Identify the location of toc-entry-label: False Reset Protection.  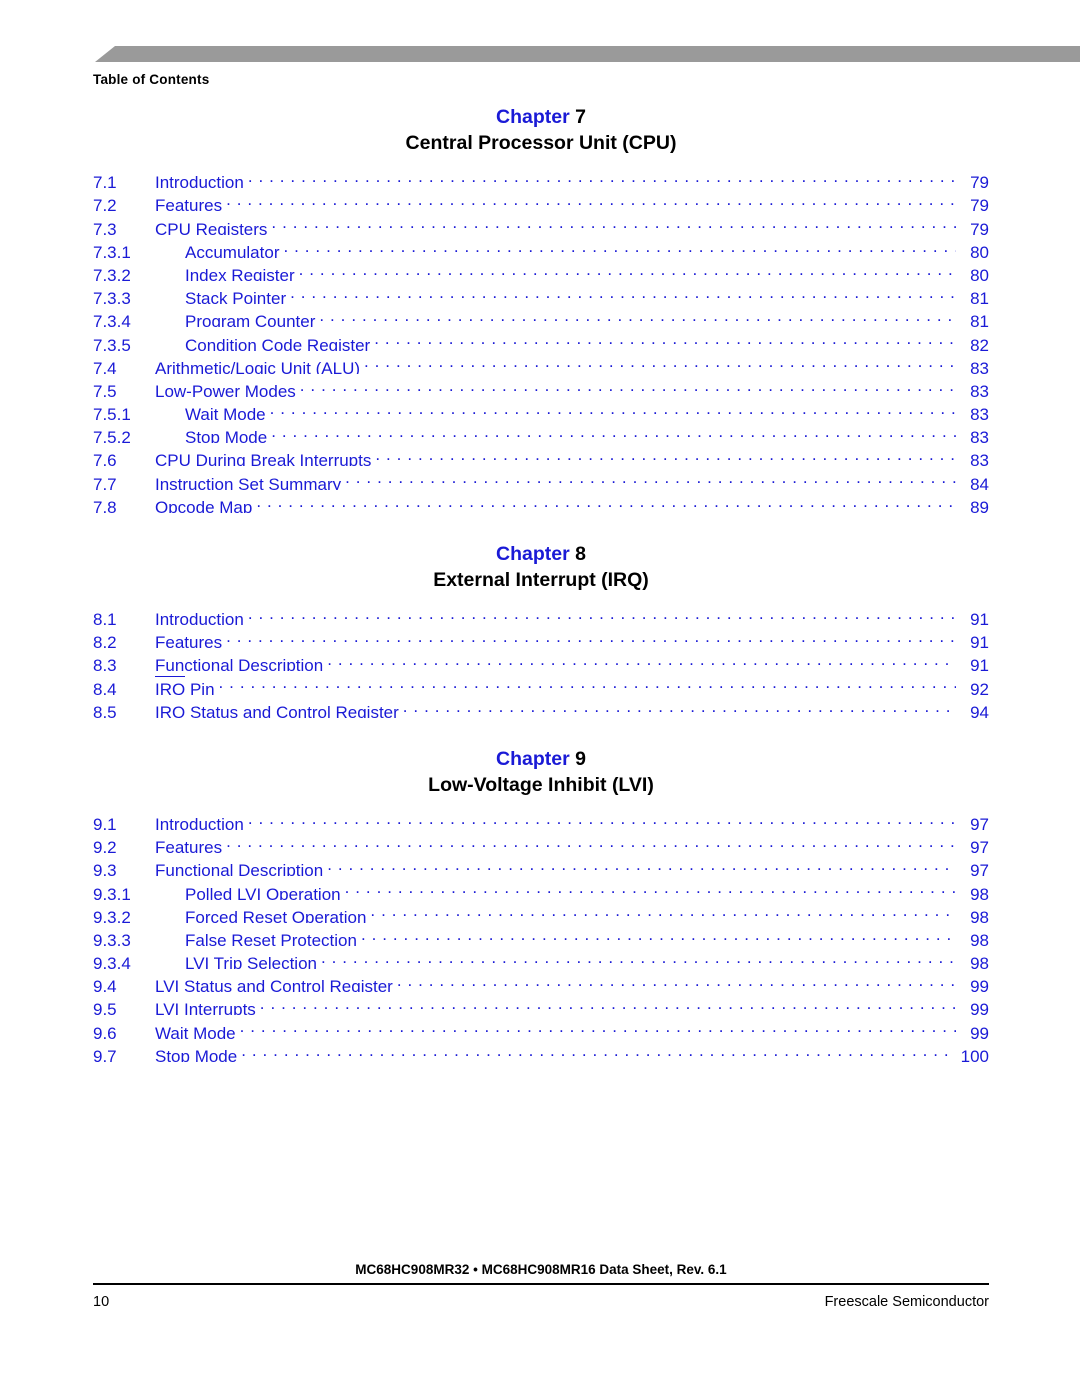
(271, 938).